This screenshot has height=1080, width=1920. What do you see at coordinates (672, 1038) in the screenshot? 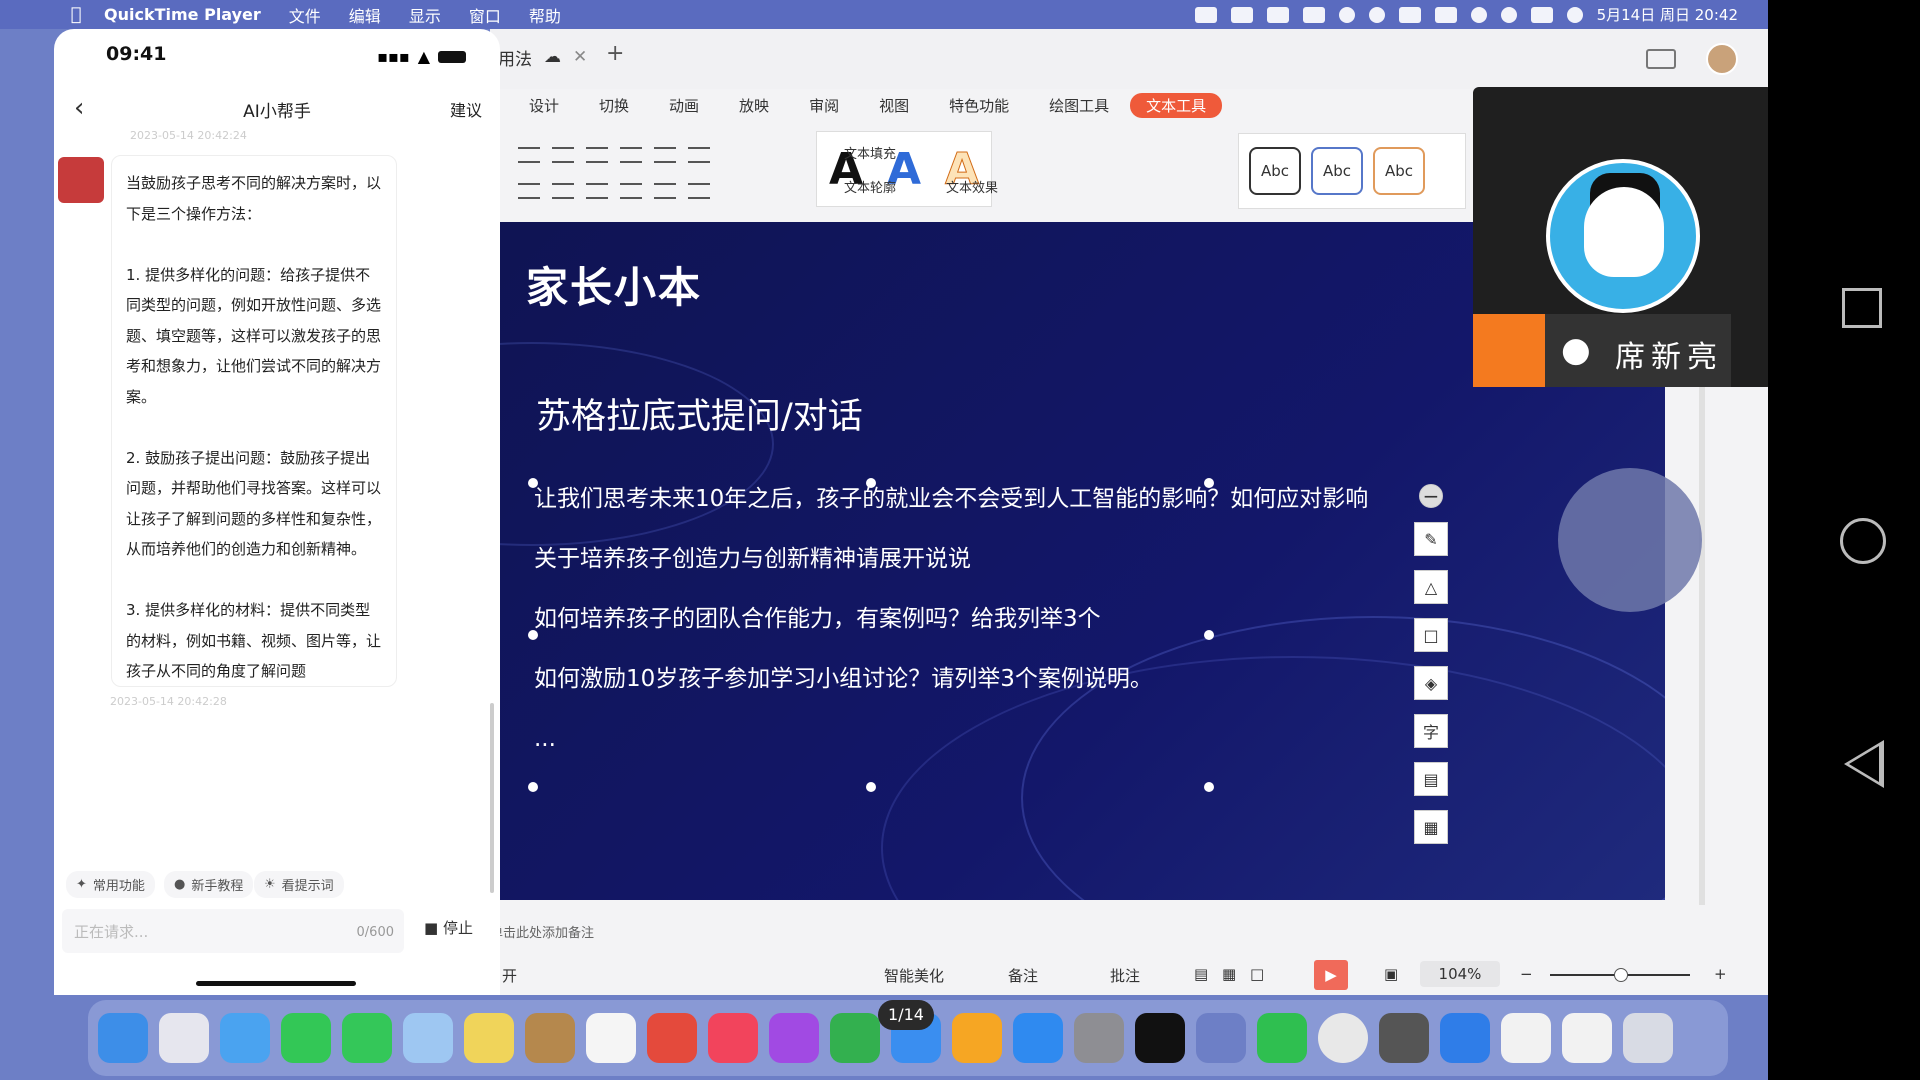
I see `wps-office-icon` at bounding box center [672, 1038].